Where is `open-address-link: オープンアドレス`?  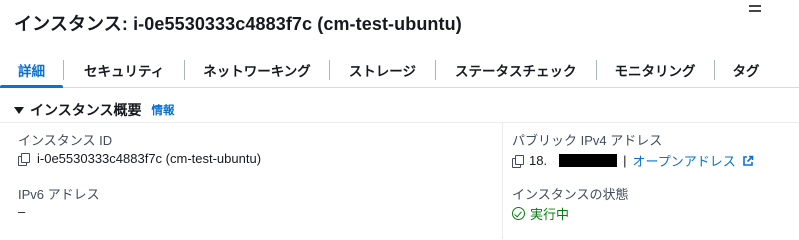 open-address-link: オープンアドレス is located at coordinates (683, 160).